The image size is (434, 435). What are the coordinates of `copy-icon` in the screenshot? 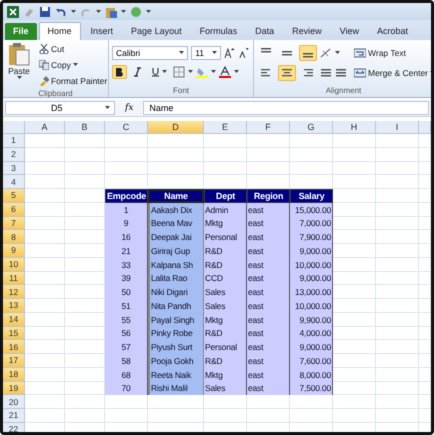 It's located at (44, 65).